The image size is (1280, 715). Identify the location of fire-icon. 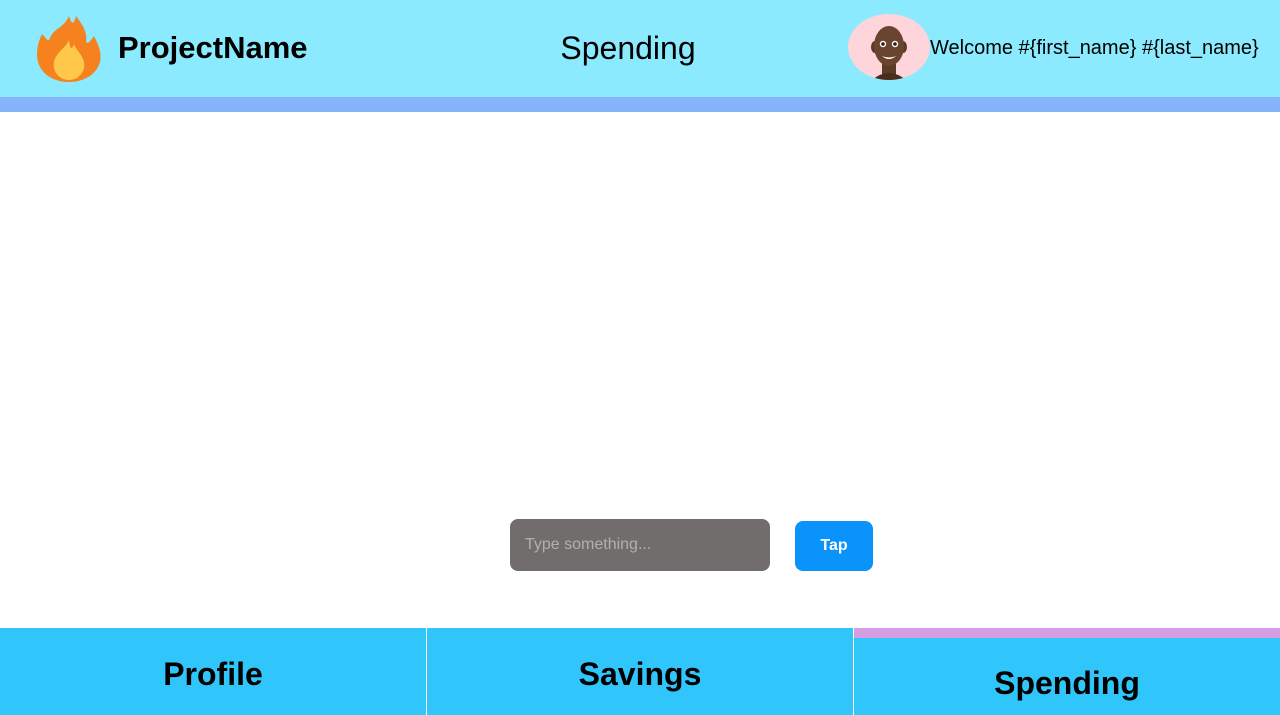
(69, 48).